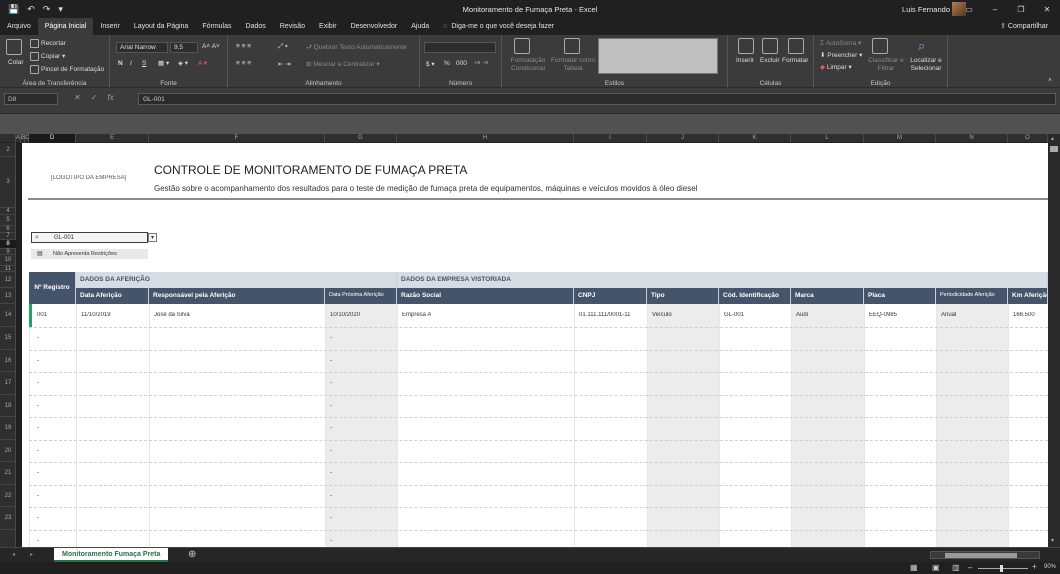 Image resolution: width=1060 pixels, height=574 pixels. What do you see at coordinates (216, 26) in the screenshot?
I see `tab-formulas: Fórmulas` at bounding box center [216, 26].